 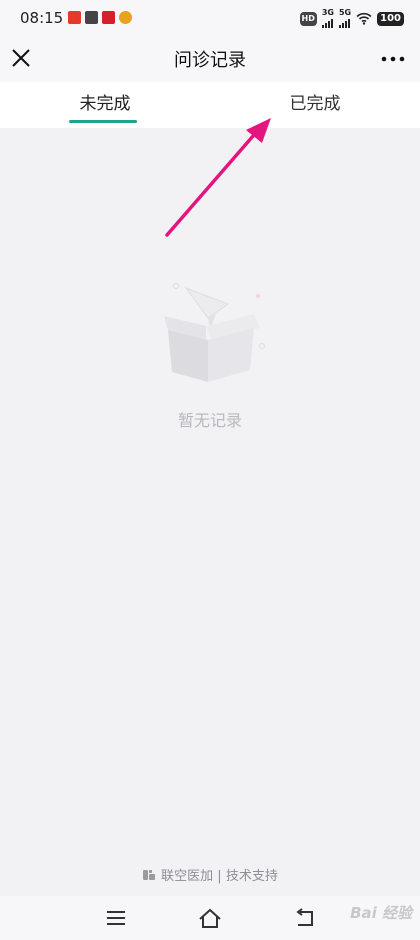 I want to click on tab-bar: 未完成 已完成, so click(x=210, y=105).